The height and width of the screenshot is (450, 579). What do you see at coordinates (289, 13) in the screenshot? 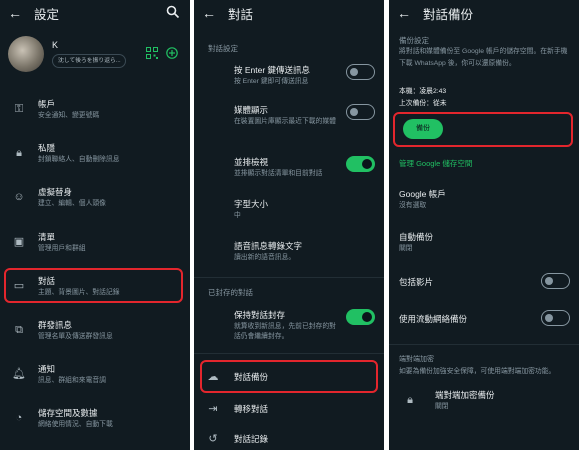
I see `chats-topbar: ← 對話` at bounding box center [289, 13].